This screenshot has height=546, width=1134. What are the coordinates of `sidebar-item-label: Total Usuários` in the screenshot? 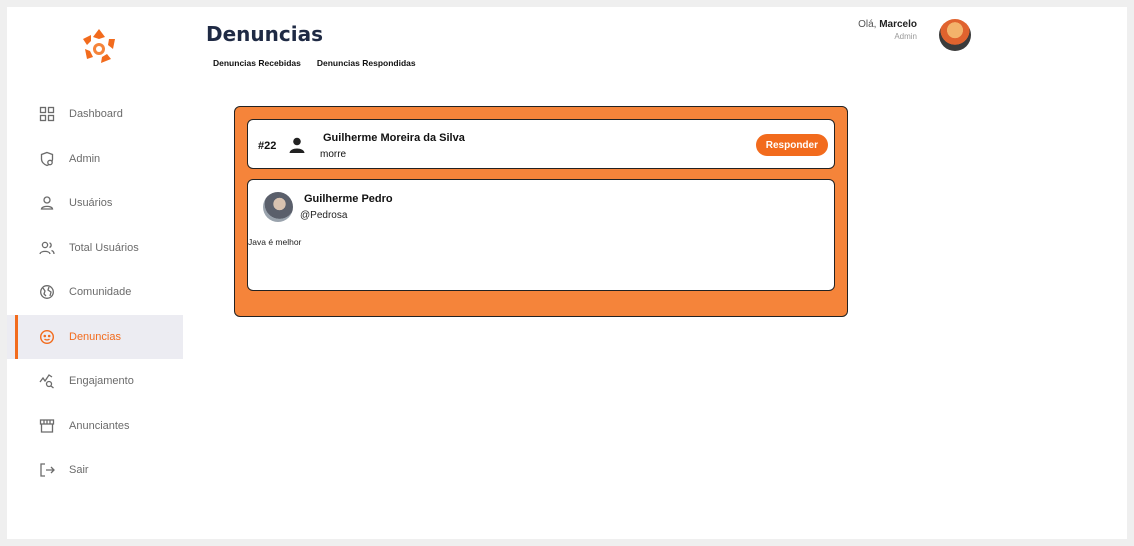 It's located at (104, 247).